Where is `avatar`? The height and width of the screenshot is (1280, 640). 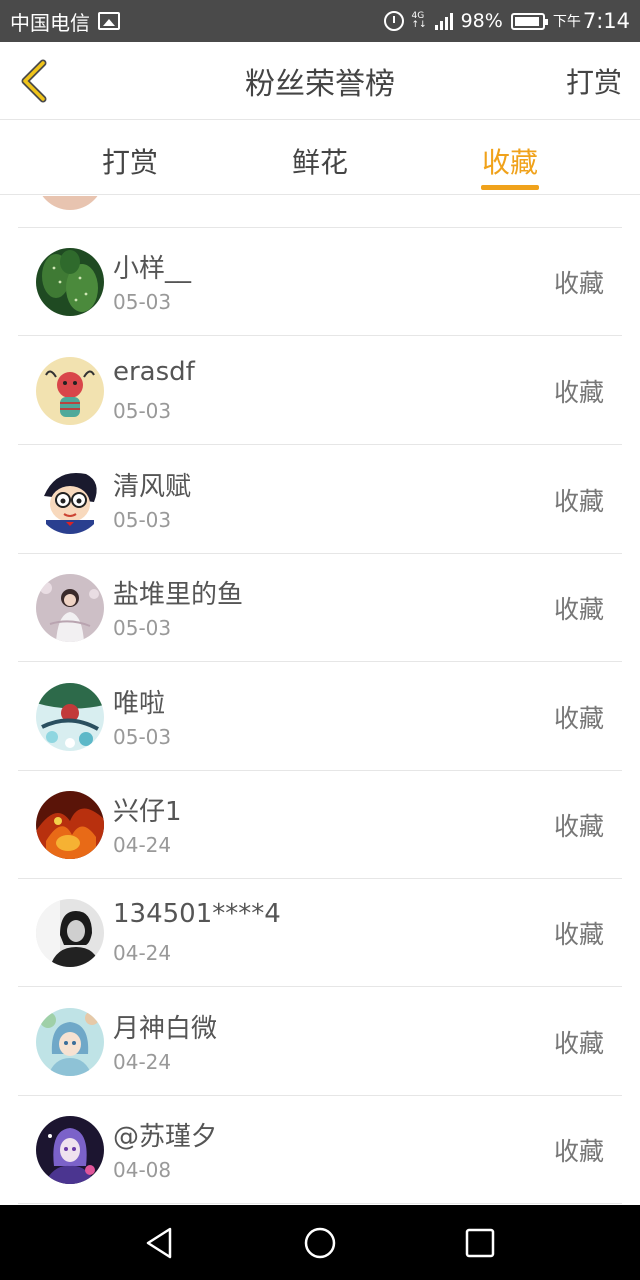
avatar is located at coordinates (70, 203).